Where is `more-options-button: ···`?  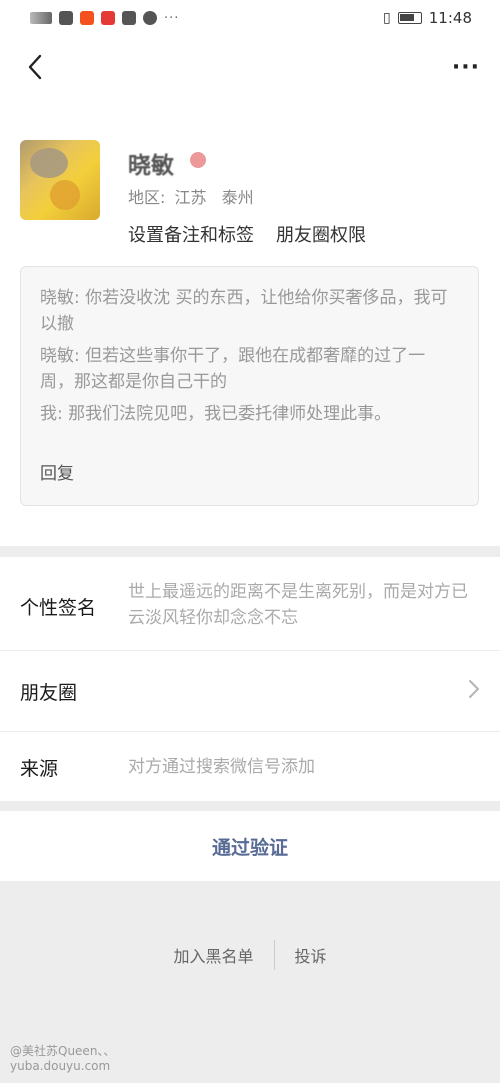 more-options-button: ··· is located at coordinates (466, 67).